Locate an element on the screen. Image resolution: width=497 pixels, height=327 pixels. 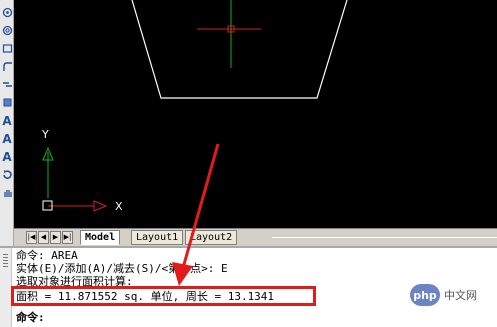
tab-layout1: Layout1 is located at coordinates (157, 237).